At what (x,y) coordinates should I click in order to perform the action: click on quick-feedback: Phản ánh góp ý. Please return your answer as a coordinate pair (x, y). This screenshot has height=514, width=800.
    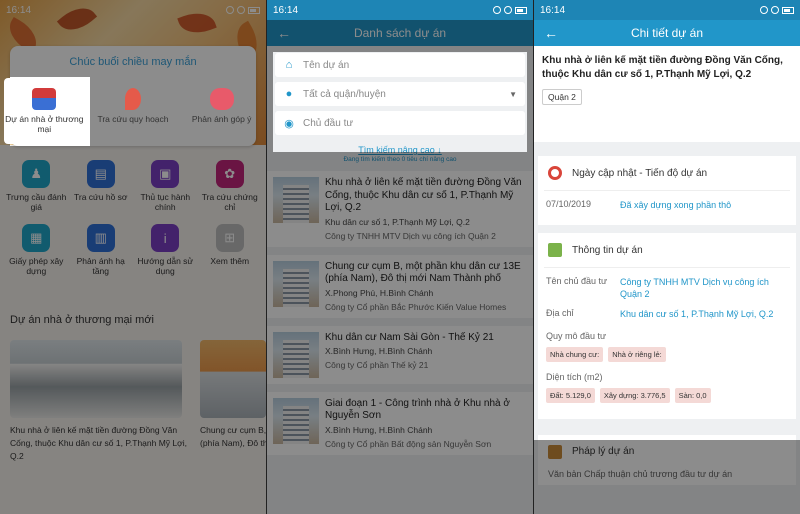
    Looking at the image, I should click on (222, 111).